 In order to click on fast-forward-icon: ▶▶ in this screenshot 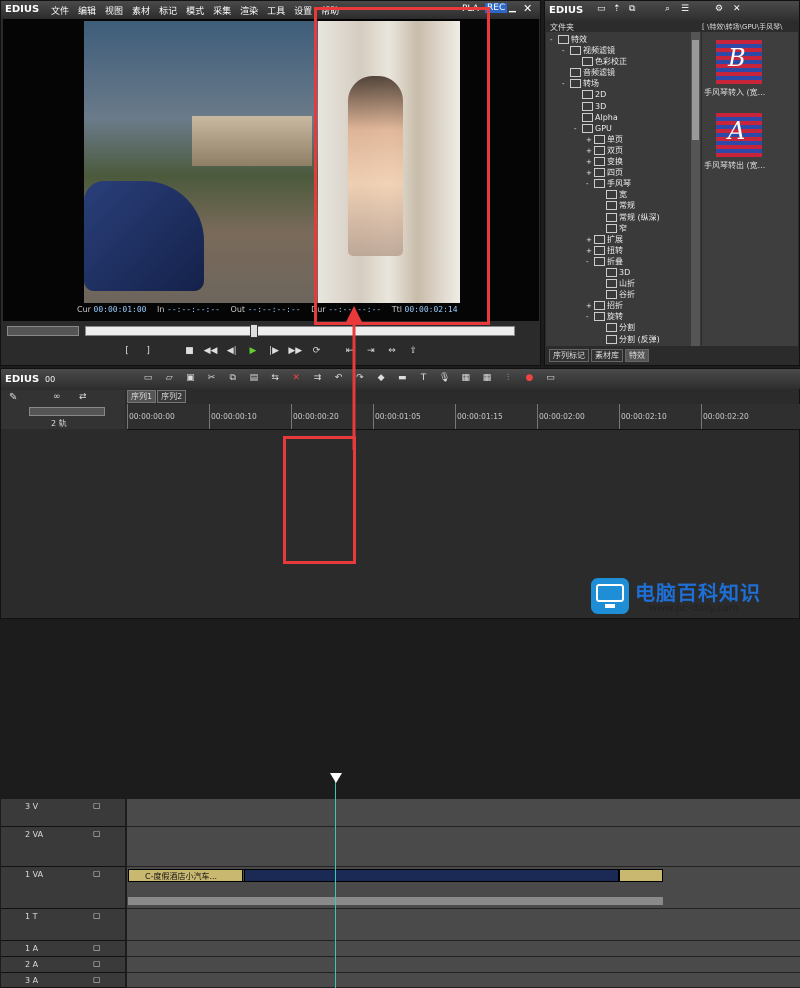, I will do `click(295, 351)`.